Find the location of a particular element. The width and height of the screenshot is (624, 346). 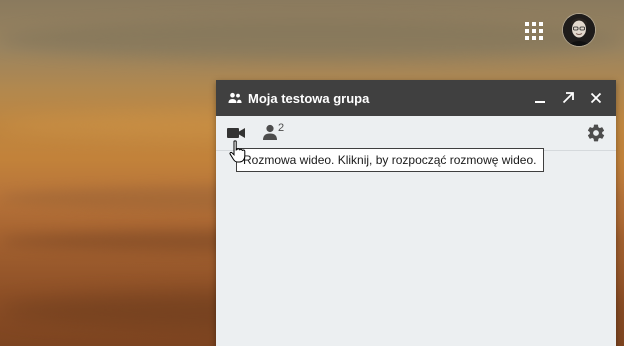

popout-icon is located at coordinates (568, 98).